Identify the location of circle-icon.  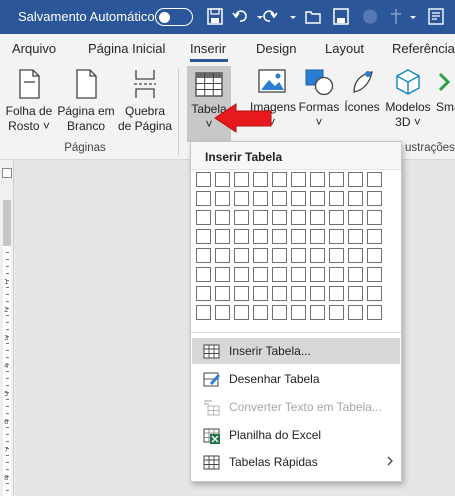
(370, 16).